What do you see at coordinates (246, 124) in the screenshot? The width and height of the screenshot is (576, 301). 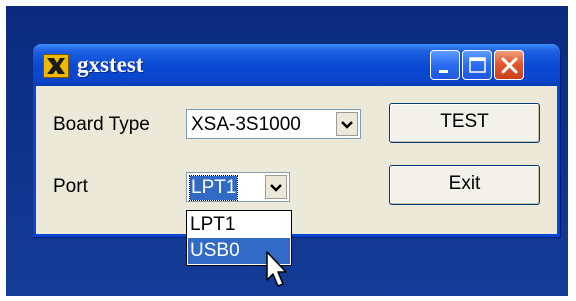 I see `board-type-value: XSA-3S1000` at bounding box center [246, 124].